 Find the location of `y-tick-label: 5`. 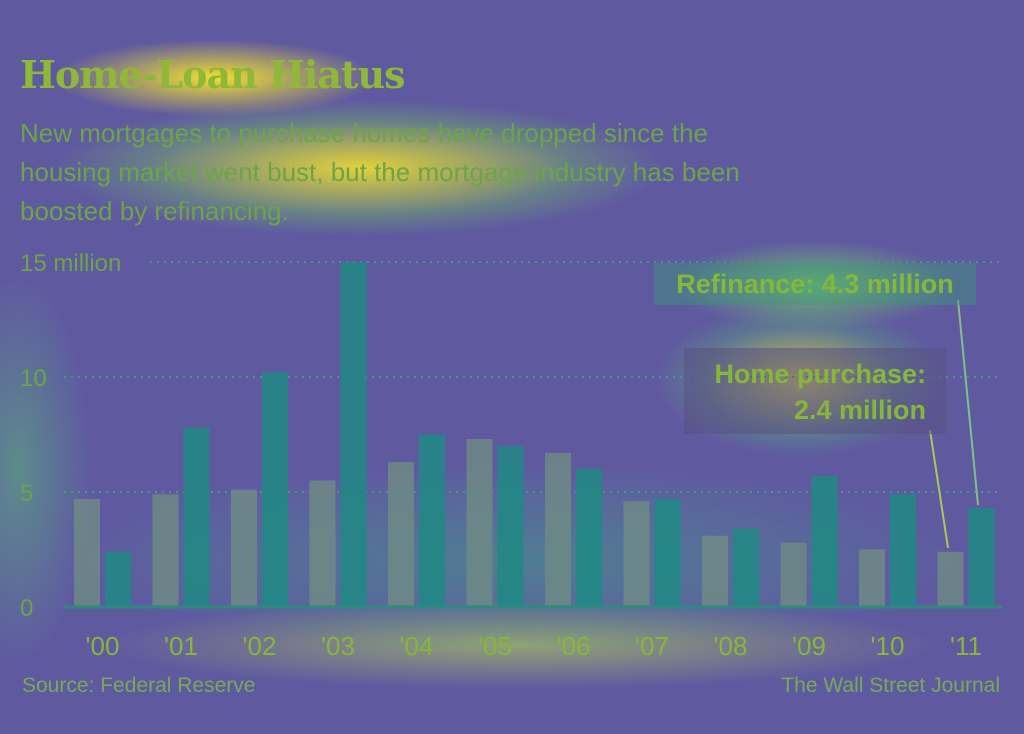

y-tick-label: 5 is located at coordinates (26, 493).